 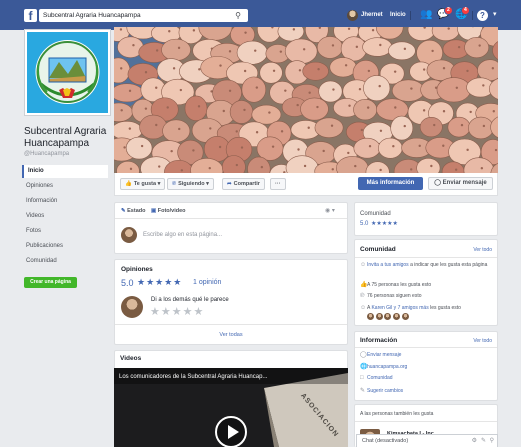 I want to click on sidebar-item-publicaciones: Publicaciones, so click(x=65, y=246).